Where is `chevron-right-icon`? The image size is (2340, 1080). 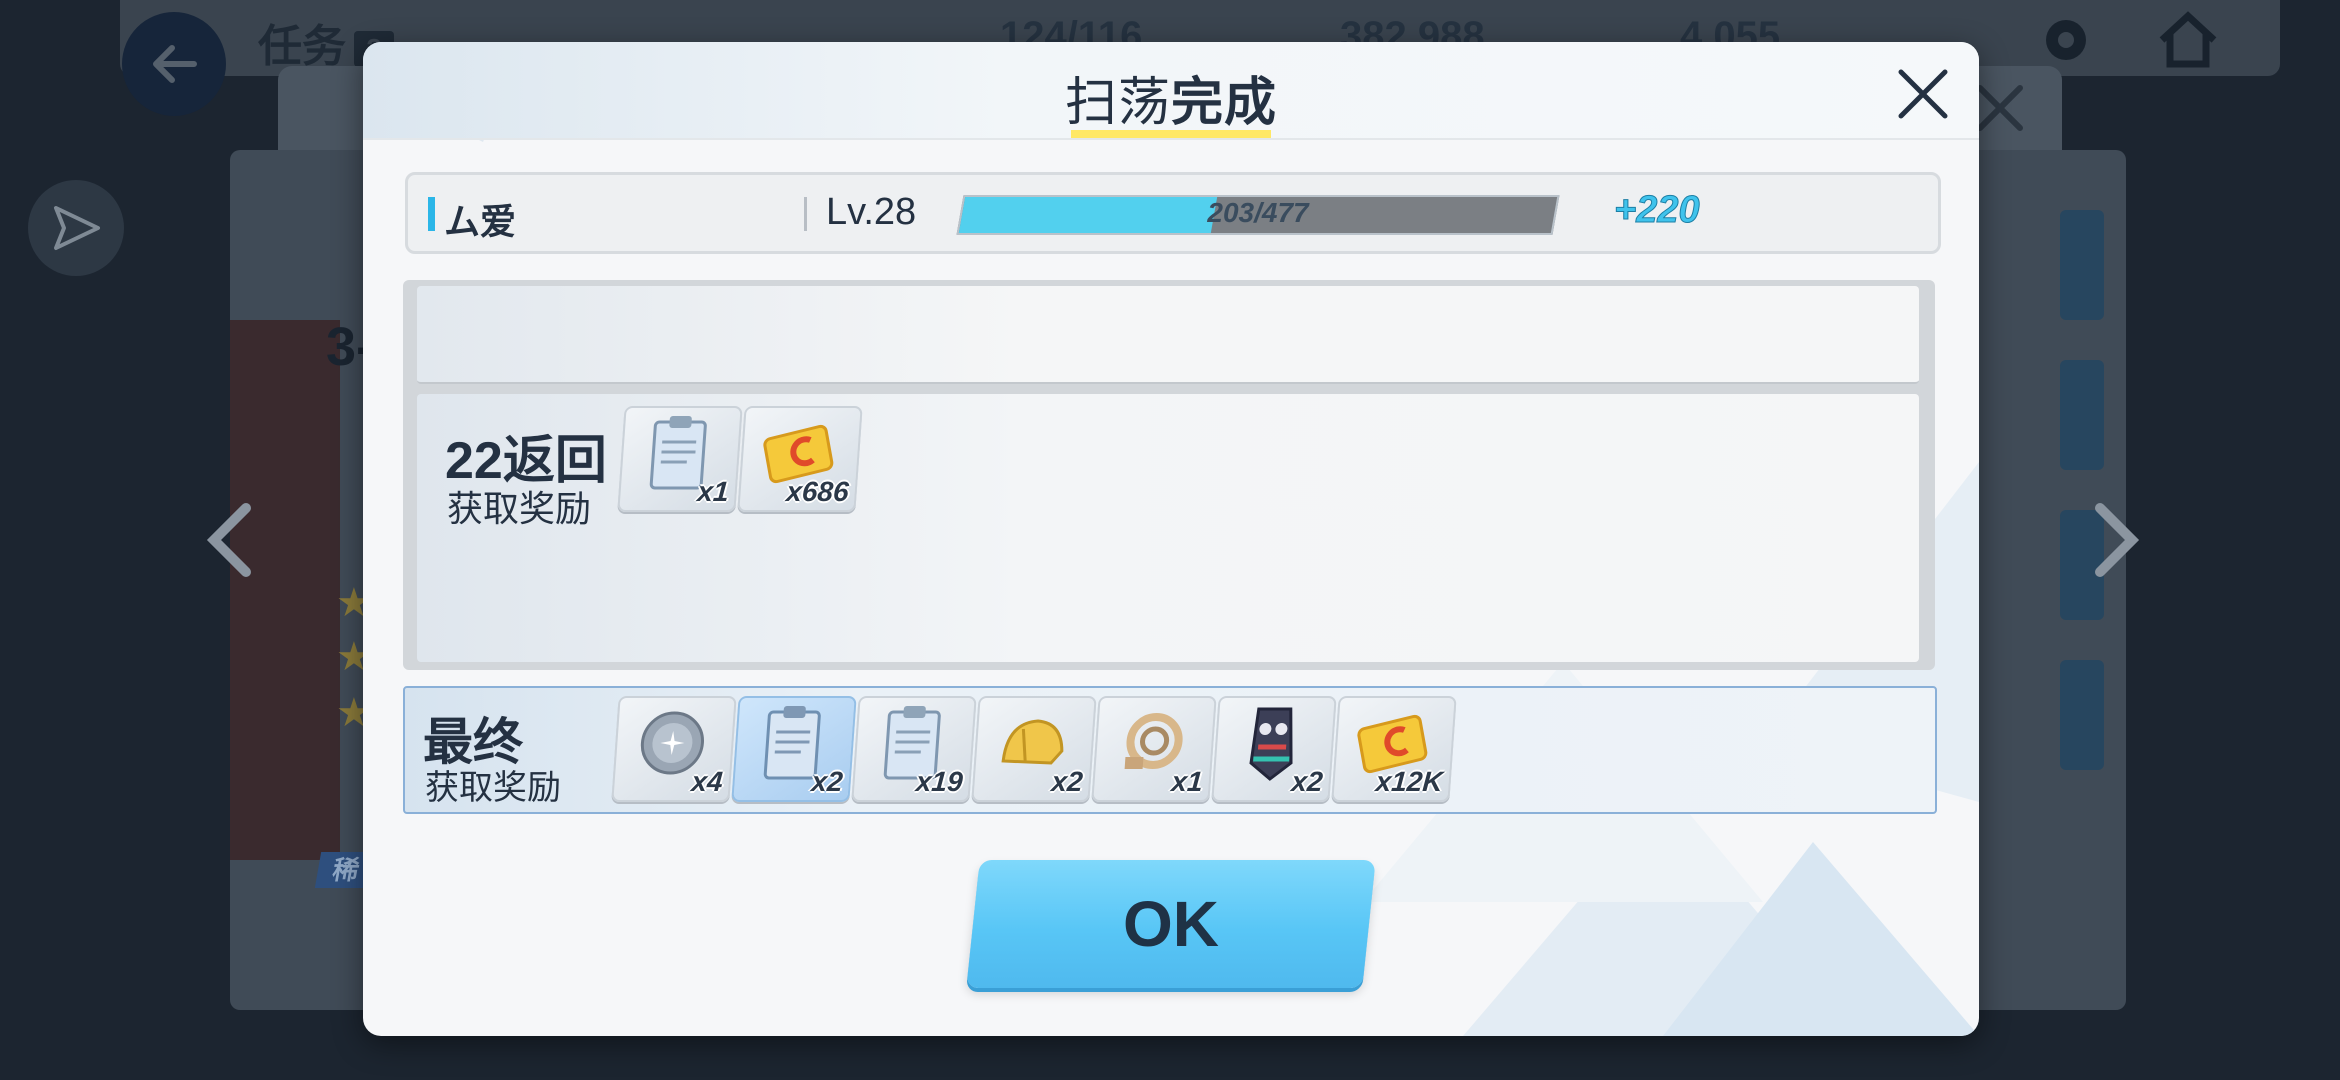
chevron-right-icon is located at coordinates (2114, 542).